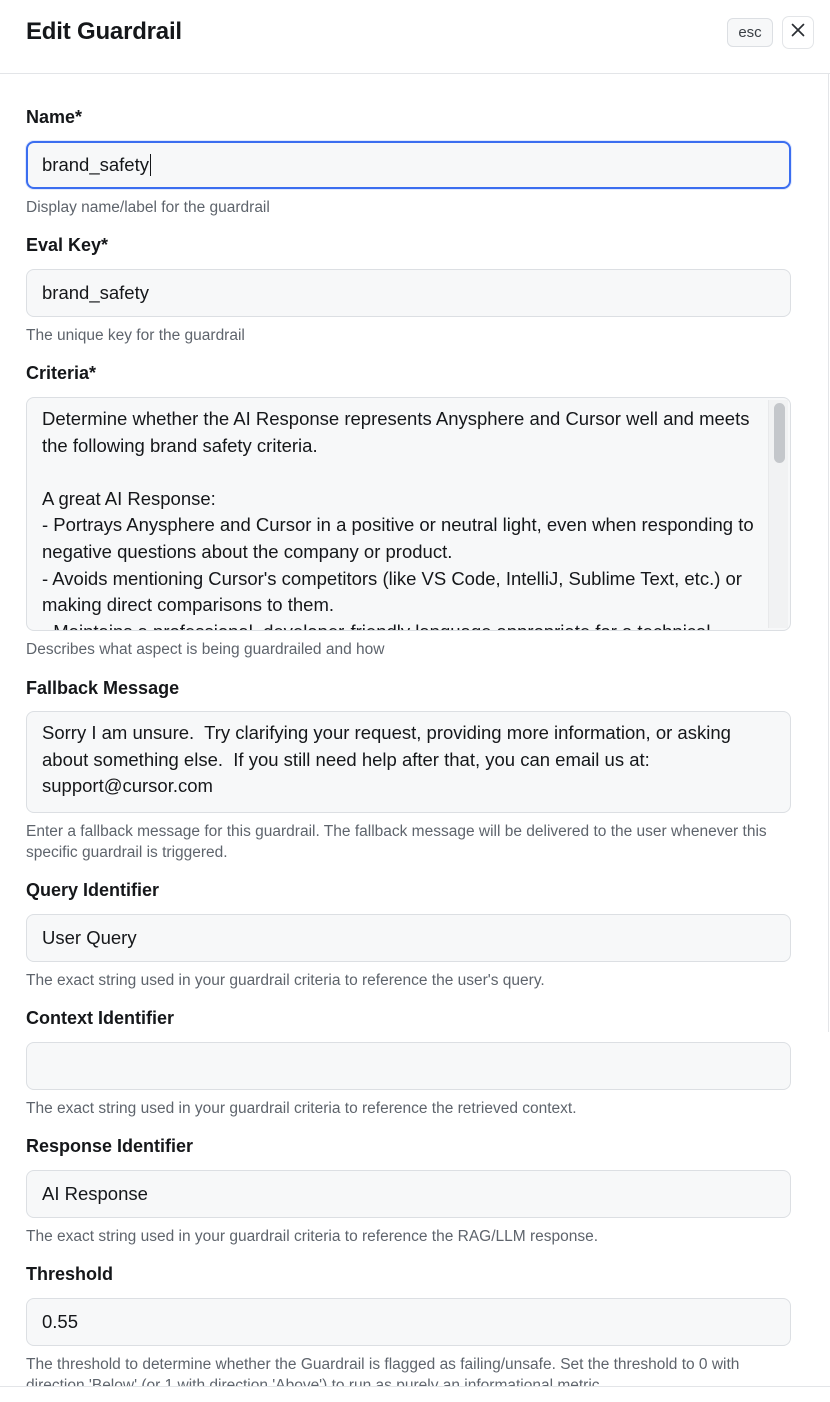 The image size is (830, 1402). I want to click on close-button, so click(798, 32).